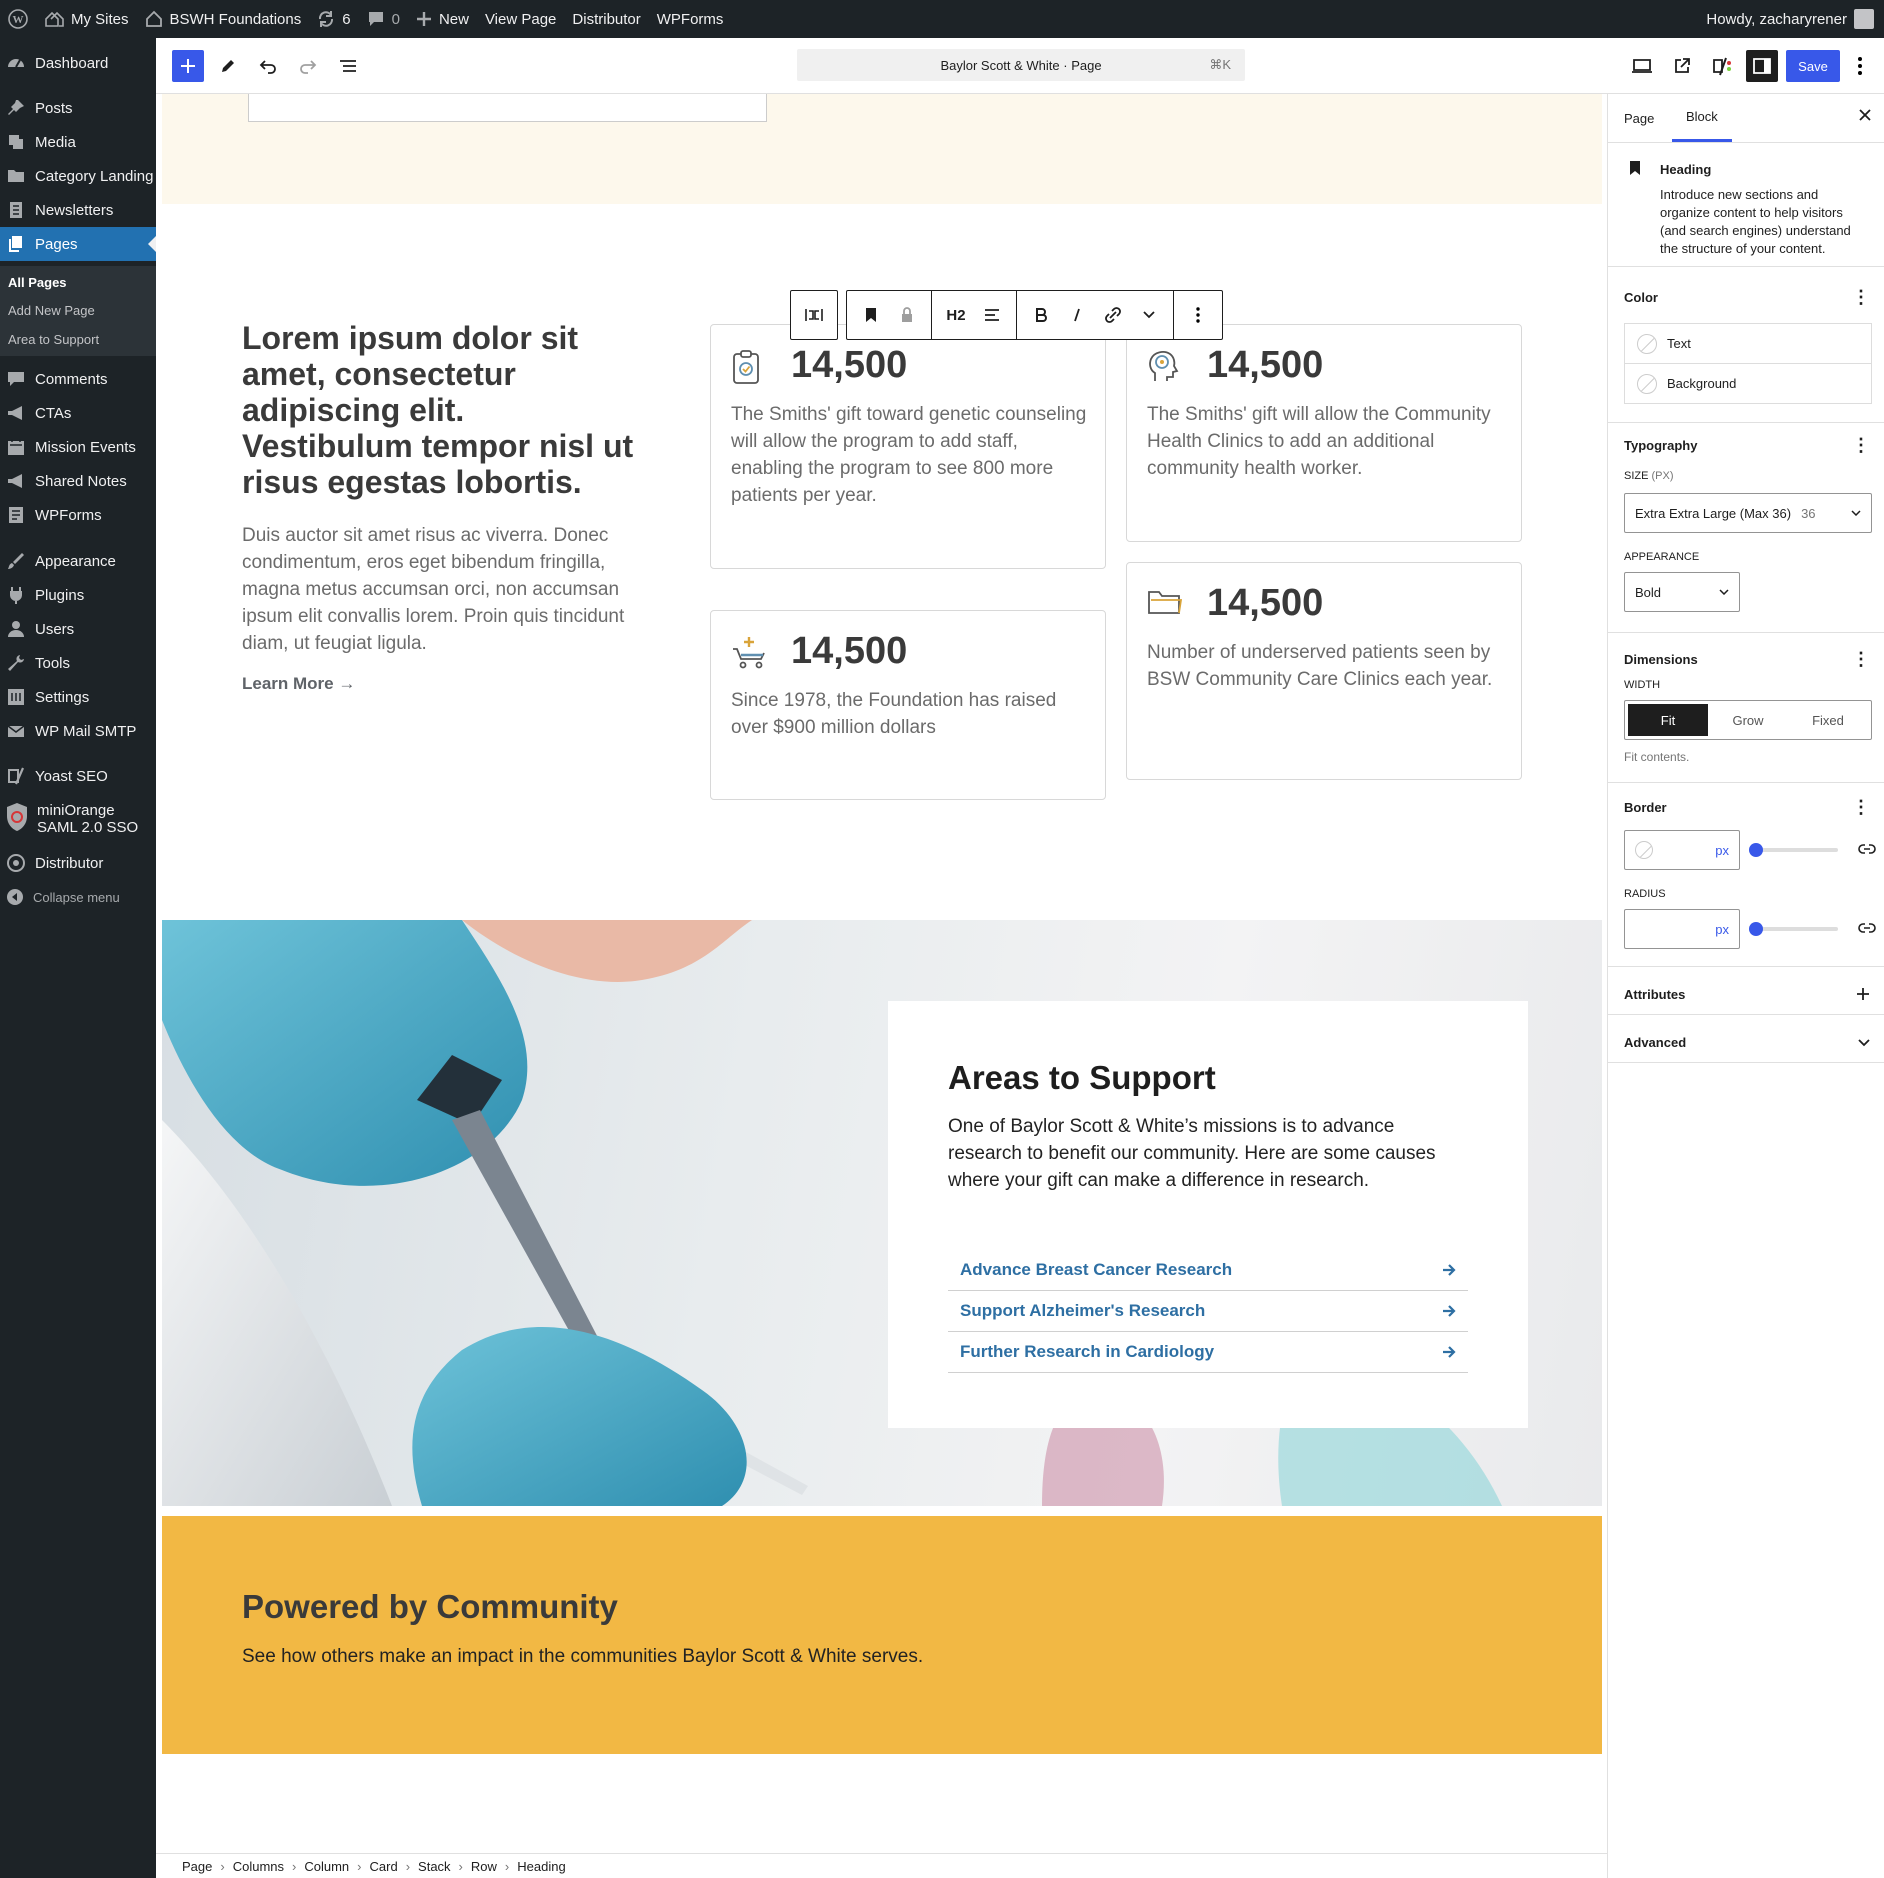  I want to click on breadcrumb-item: Heading, so click(541, 1866).